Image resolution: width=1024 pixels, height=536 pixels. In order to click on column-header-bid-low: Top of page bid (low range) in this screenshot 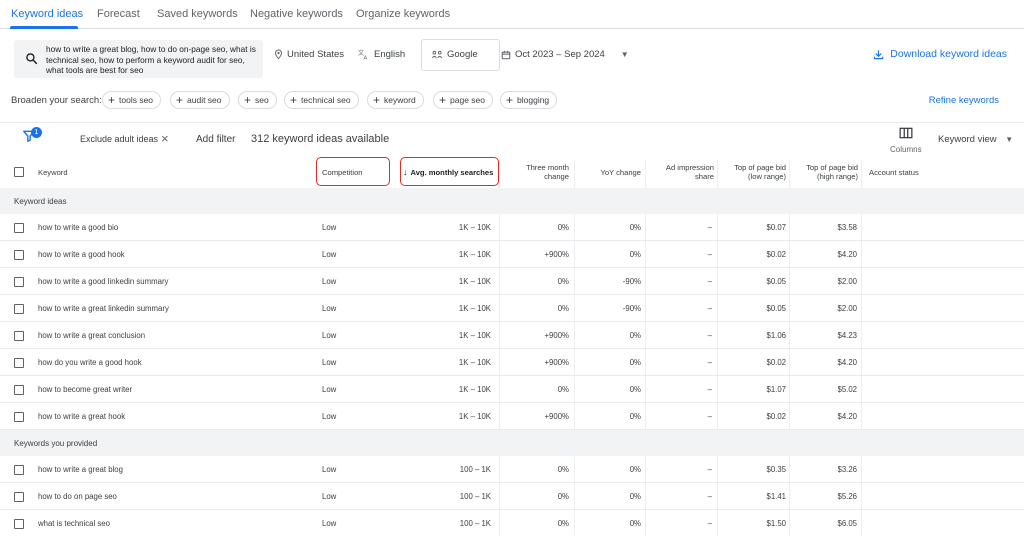, I will do `click(754, 172)`.